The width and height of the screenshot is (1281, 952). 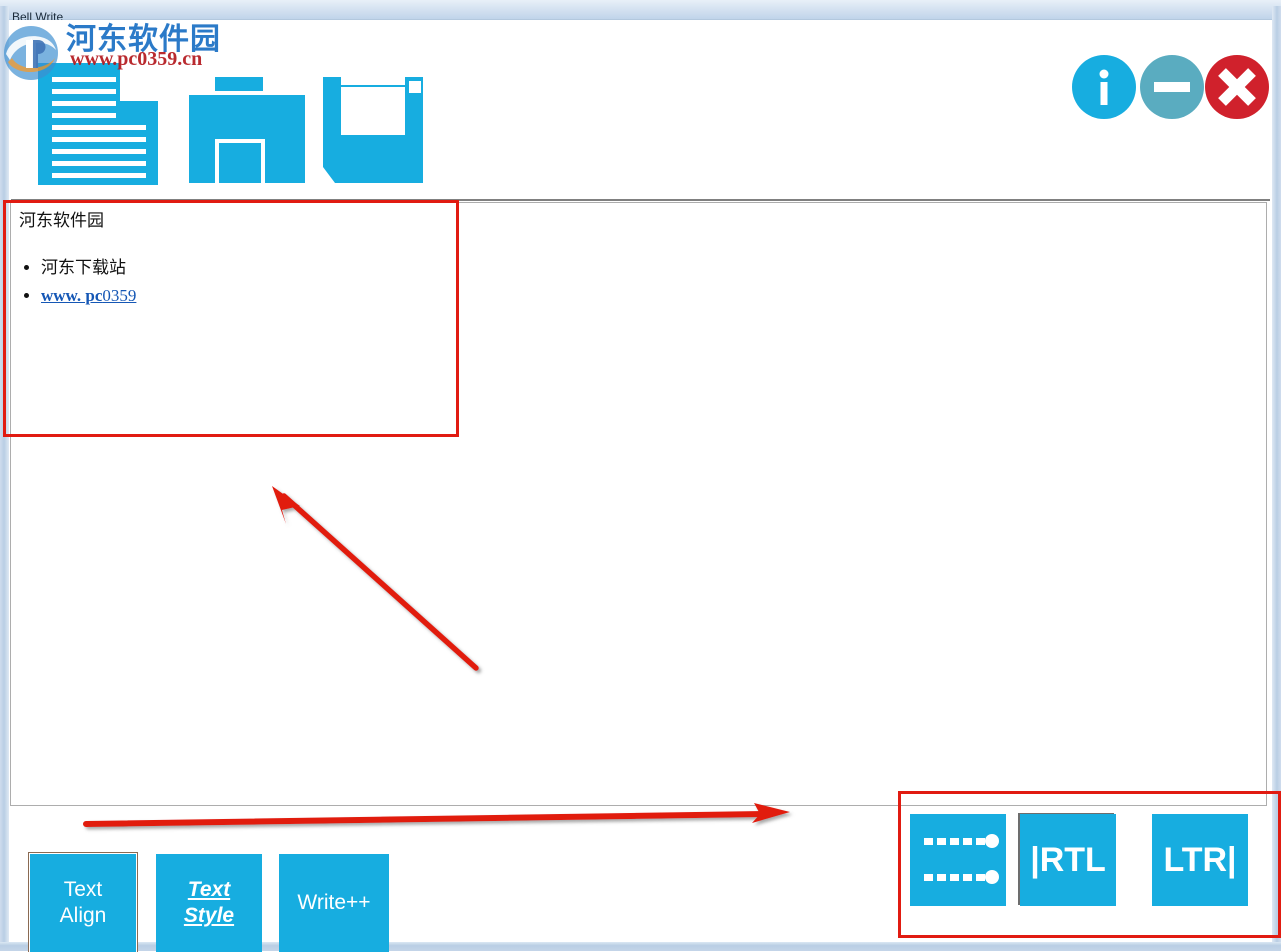 I want to click on info-circle-icon, so click(x=1104, y=87).